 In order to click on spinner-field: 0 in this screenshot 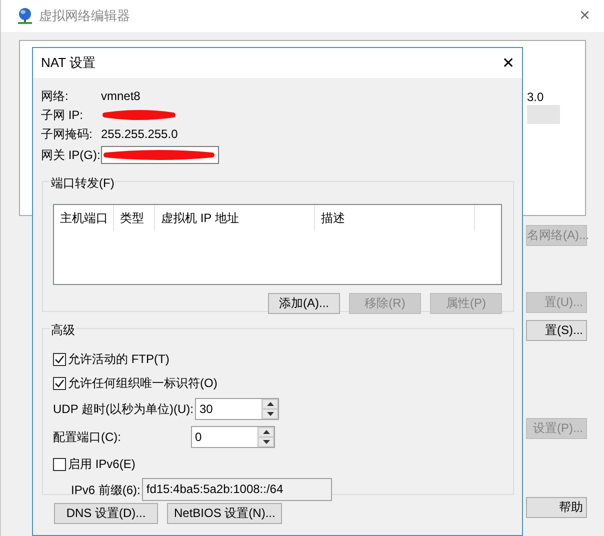, I will do `click(233, 437)`.